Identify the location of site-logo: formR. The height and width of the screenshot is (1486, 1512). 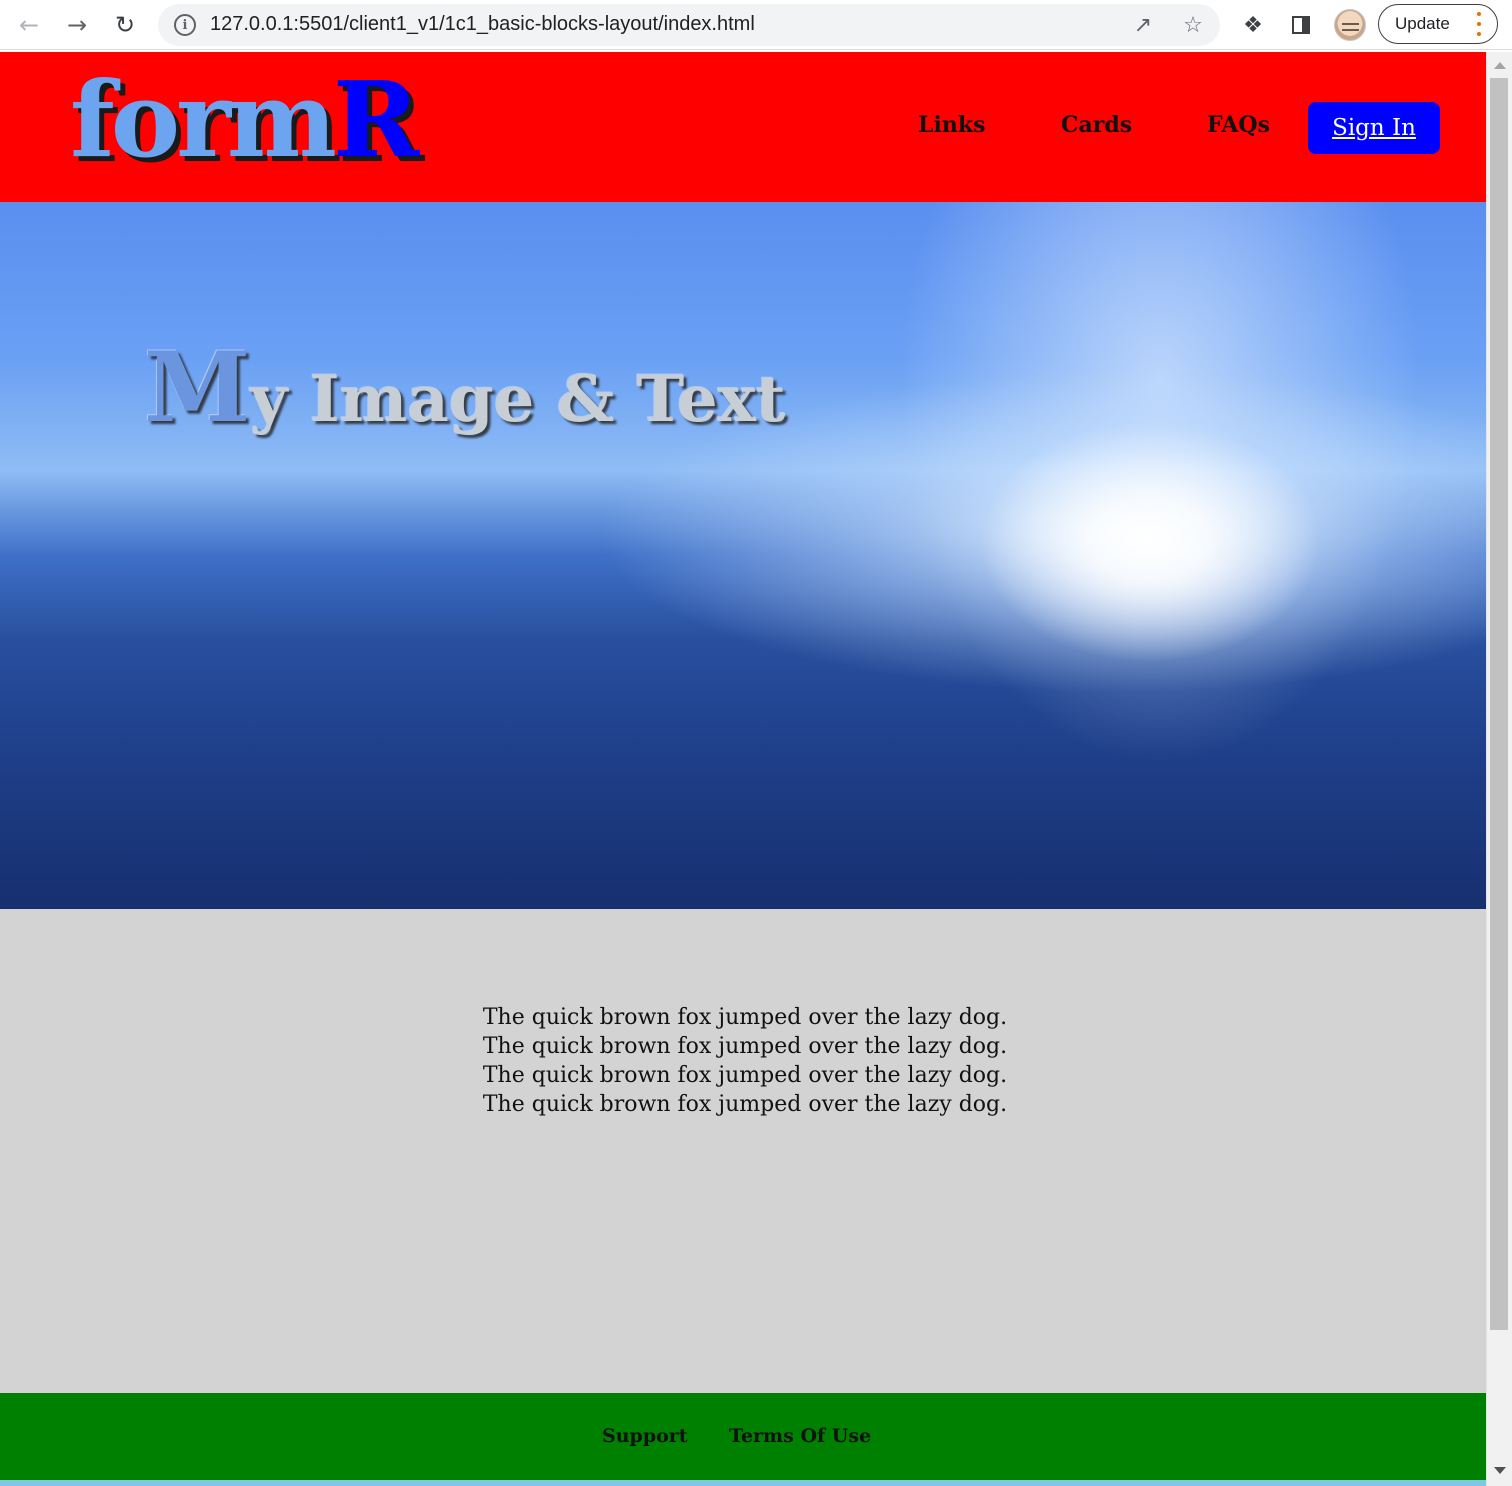
(244, 120).